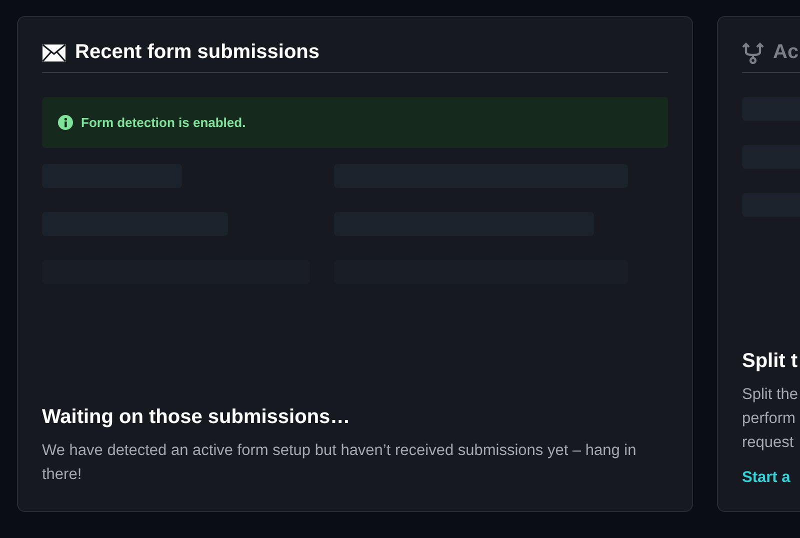 This screenshot has height=538, width=800. Describe the element at coordinates (54, 53) in the screenshot. I see `envelope-icon` at that location.